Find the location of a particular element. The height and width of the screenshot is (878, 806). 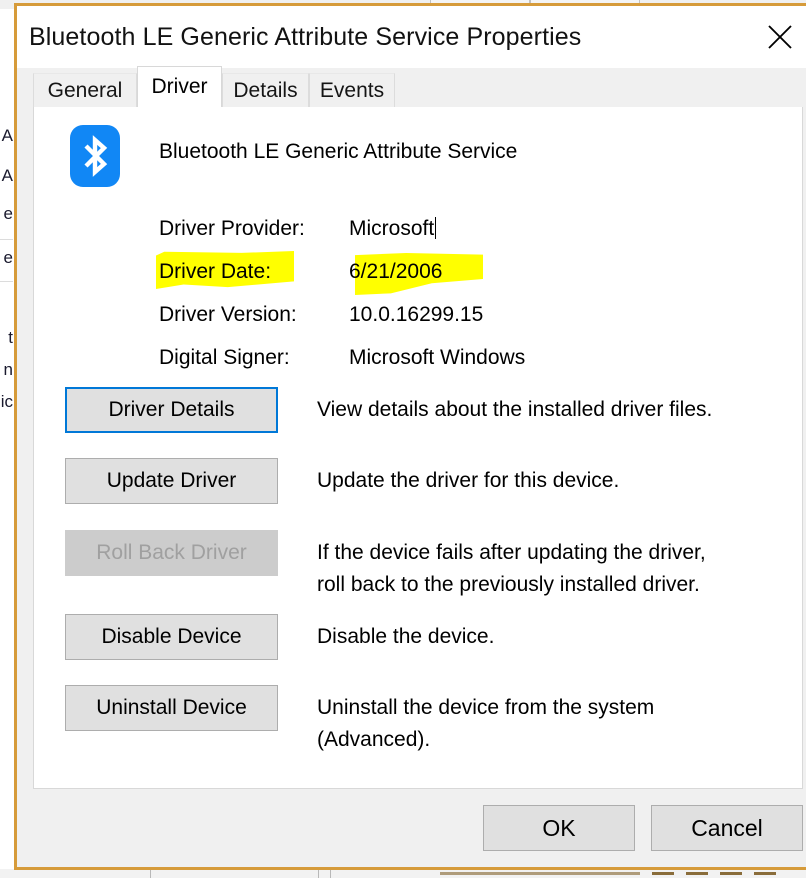

background-text-fragment: t is located at coordinates (10, 337).